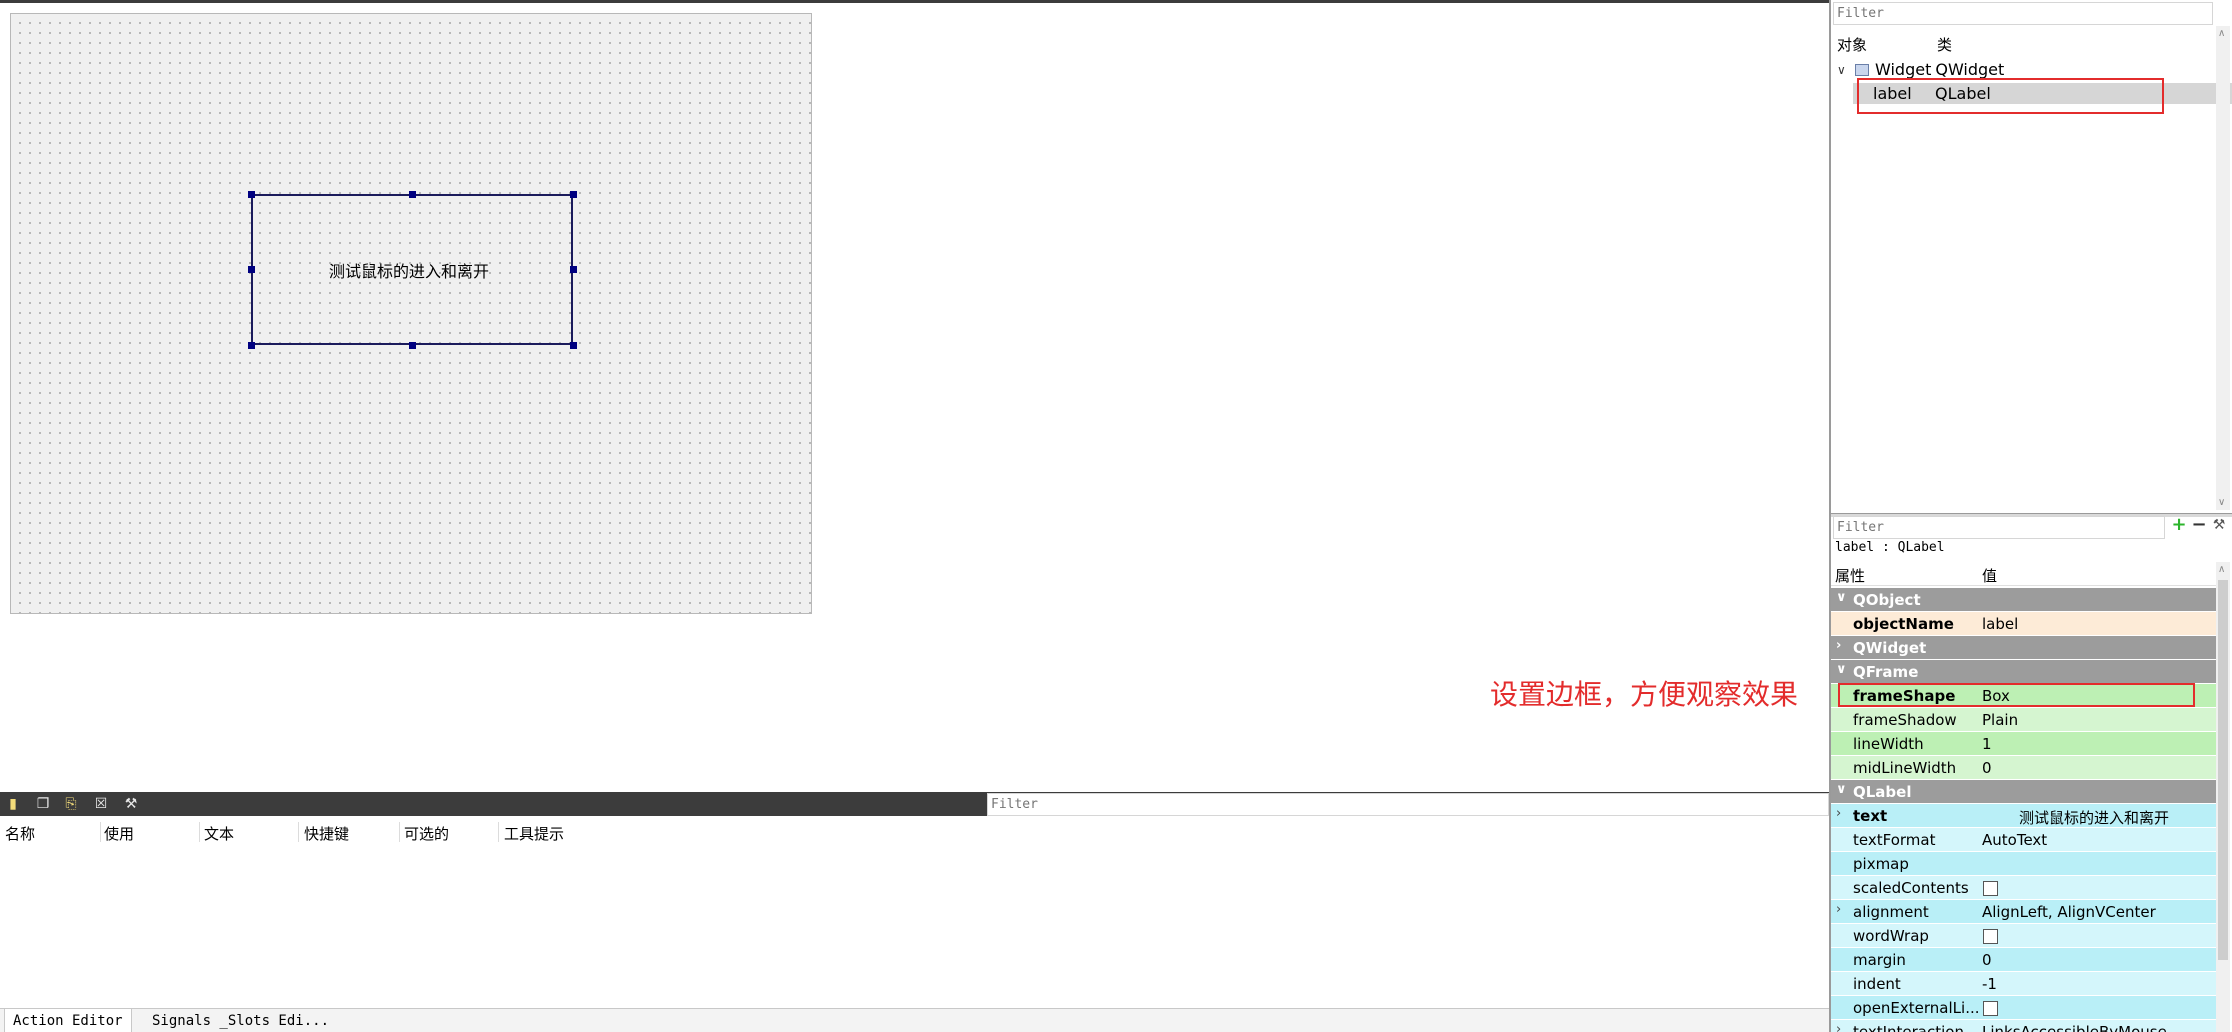 This screenshot has width=2232, height=1032. What do you see at coordinates (251, 345) in the screenshot?
I see `resize-handle-bl` at bounding box center [251, 345].